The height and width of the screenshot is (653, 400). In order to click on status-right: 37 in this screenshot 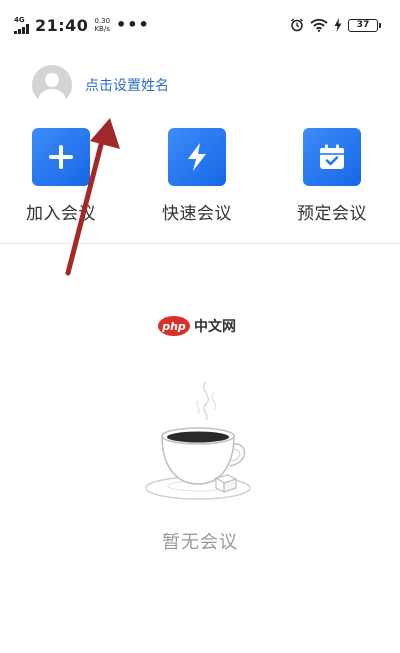, I will do `click(335, 25)`.